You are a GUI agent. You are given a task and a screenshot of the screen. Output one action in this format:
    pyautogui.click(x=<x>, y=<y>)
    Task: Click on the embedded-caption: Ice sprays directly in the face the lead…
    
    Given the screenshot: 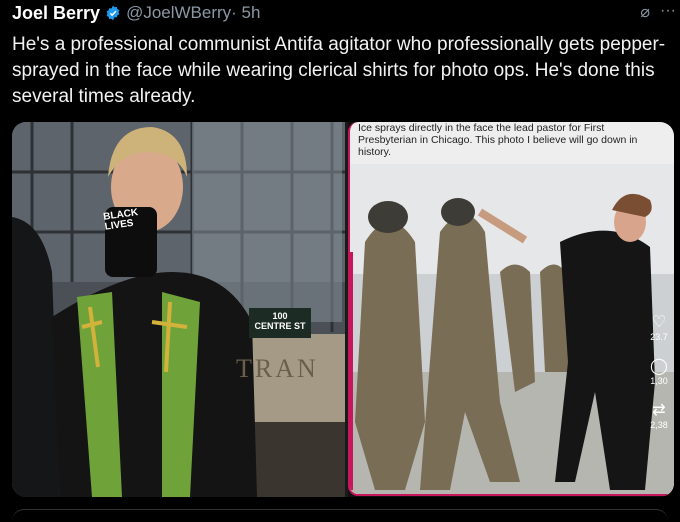 What is the action you would take?
    pyautogui.click(x=498, y=140)
    